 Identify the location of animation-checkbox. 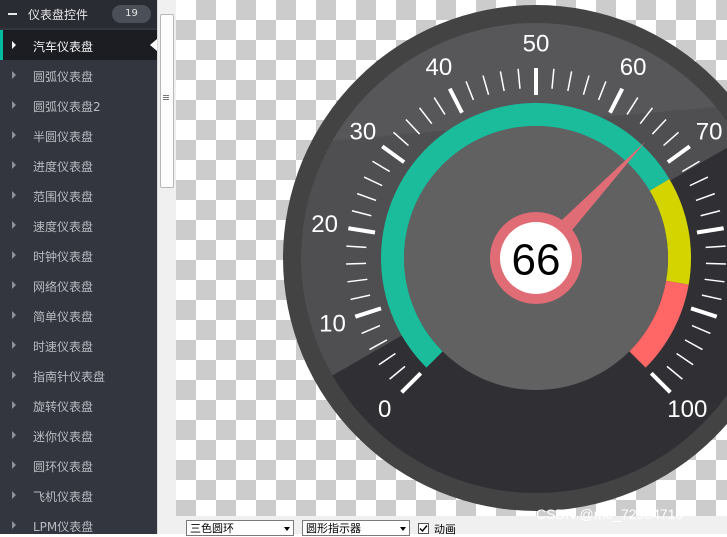
(423, 528).